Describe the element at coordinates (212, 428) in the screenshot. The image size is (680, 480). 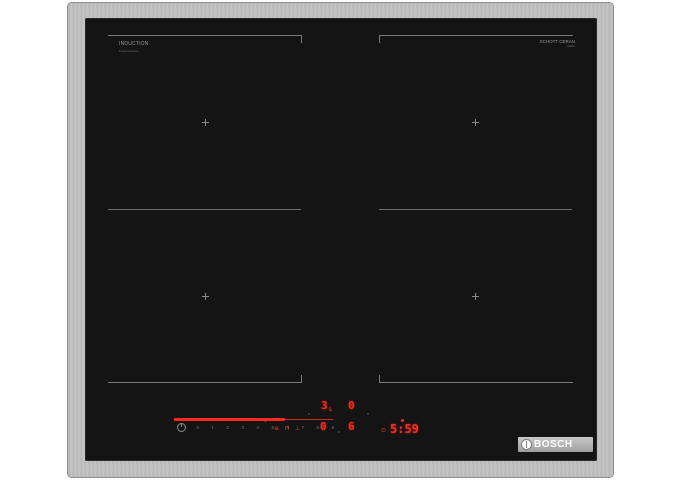
I see `power-level-tick: 1` at that location.